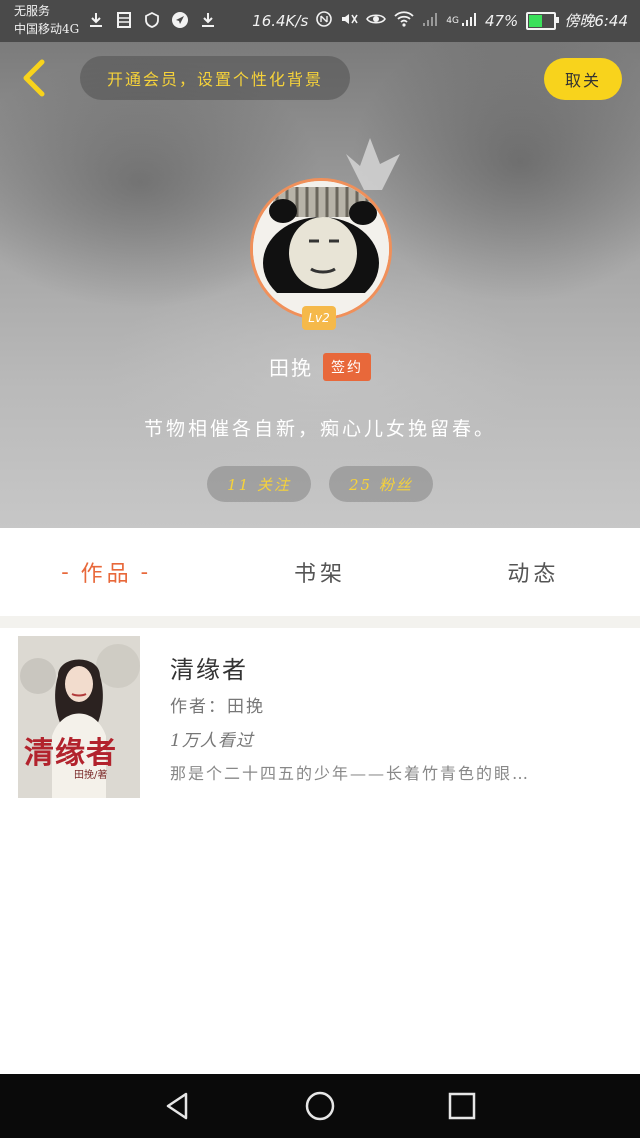 The height and width of the screenshot is (1138, 640). What do you see at coordinates (46, 20) in the screenshot?
I see `carrier-info: 无服务 中国移动4G` at bounding box center [46, 20].